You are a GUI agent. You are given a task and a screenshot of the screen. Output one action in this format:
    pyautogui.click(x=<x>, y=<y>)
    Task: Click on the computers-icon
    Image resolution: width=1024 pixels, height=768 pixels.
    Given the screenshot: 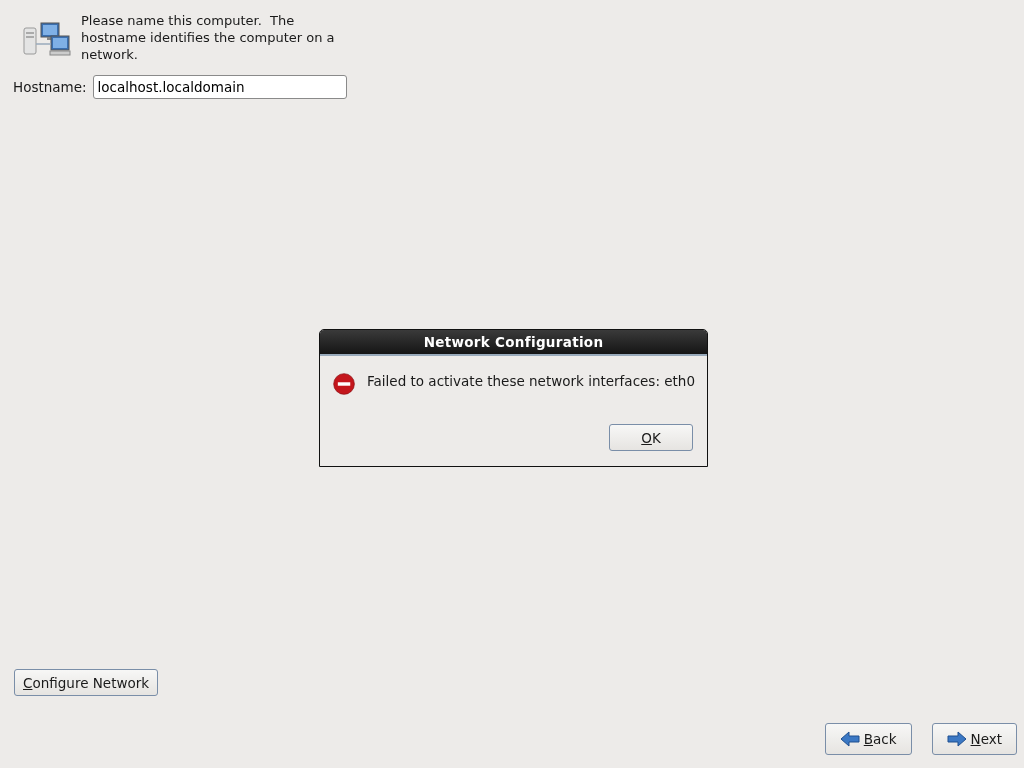 What is the action you would take?
    pyautogui.click(x=47, y=40)
    